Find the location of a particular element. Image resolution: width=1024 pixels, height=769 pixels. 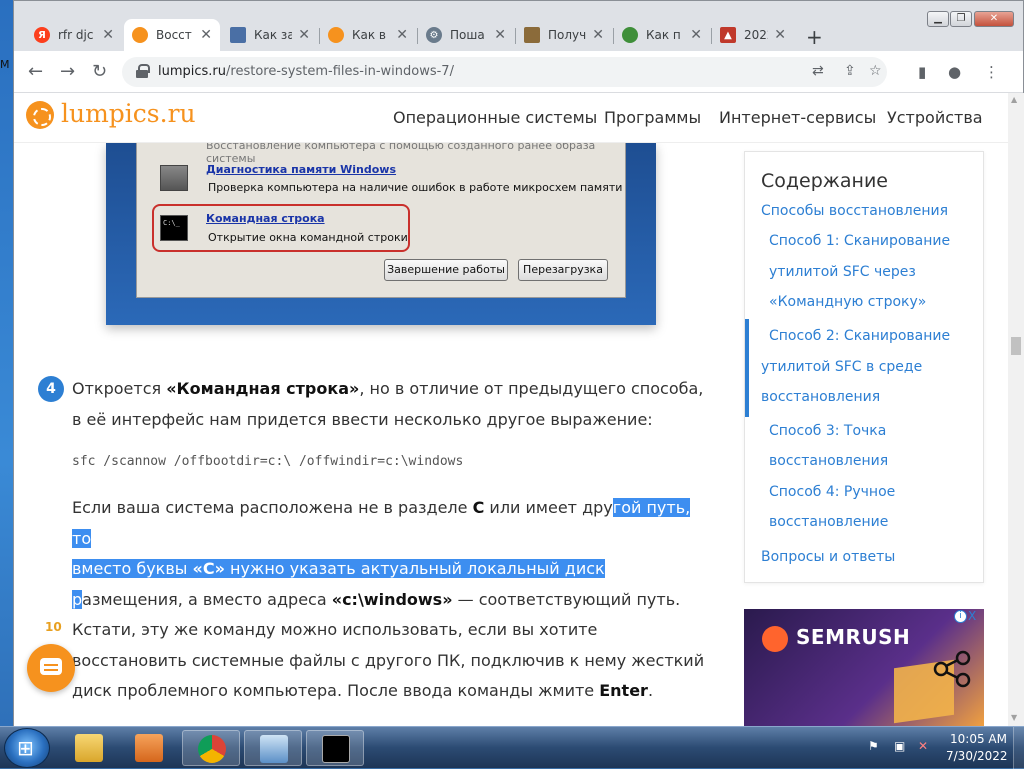

reload-button: ↻ is located at coordinates (99, 71).